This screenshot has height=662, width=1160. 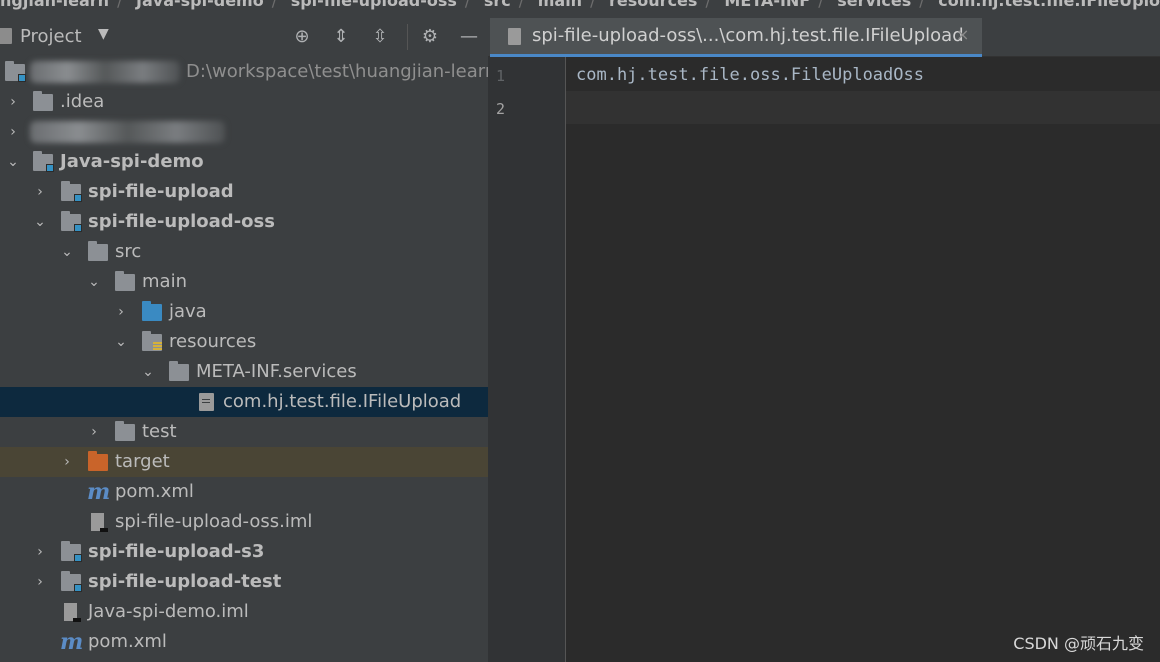 I want to click on breadcrumb-item: resources, so click(x=653, y=5).